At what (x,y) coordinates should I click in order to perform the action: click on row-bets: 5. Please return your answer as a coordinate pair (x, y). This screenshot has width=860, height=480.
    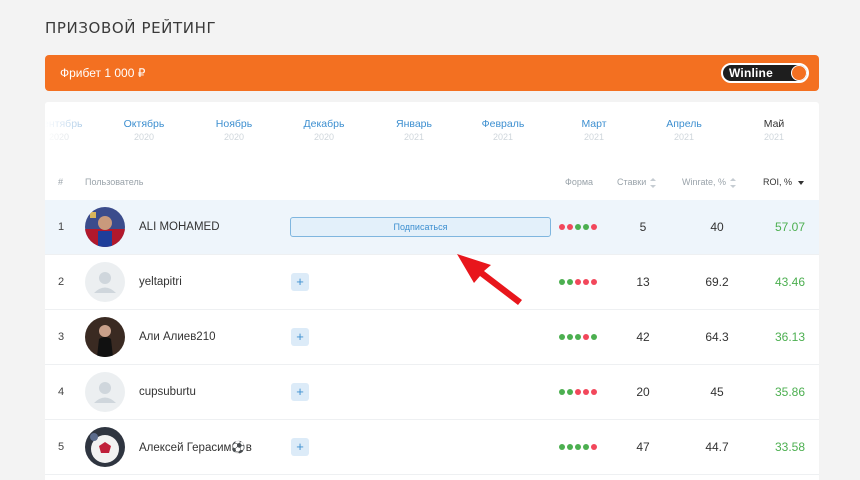
    Looking at the image, I should click on (643, 227).